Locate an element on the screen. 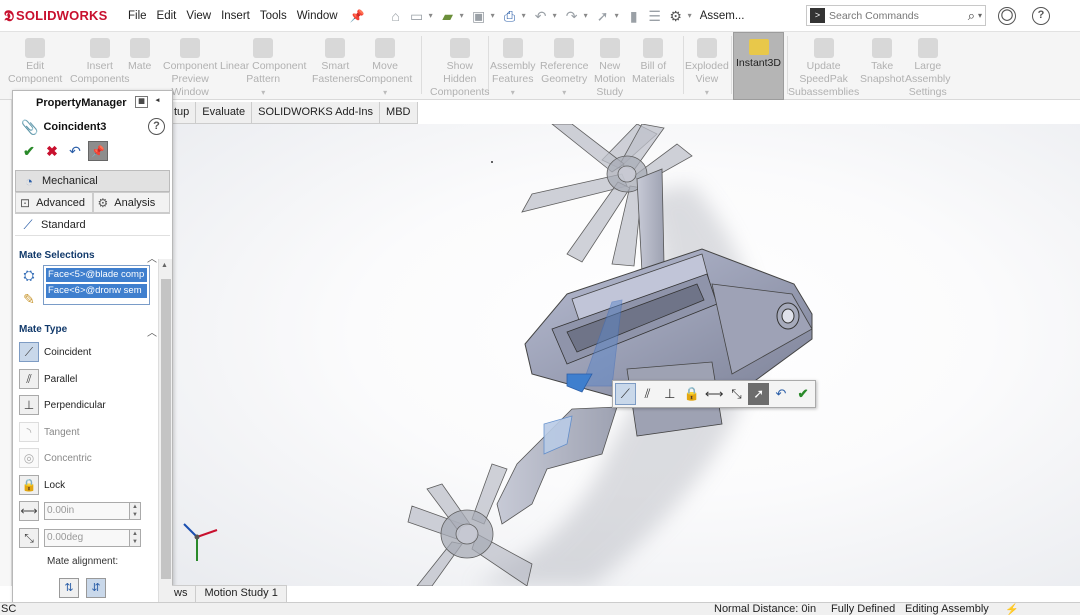 The height and width of the screenshot is (615, 1080). popup-undo-icon: ↶ is located at coordinates (781, 394).